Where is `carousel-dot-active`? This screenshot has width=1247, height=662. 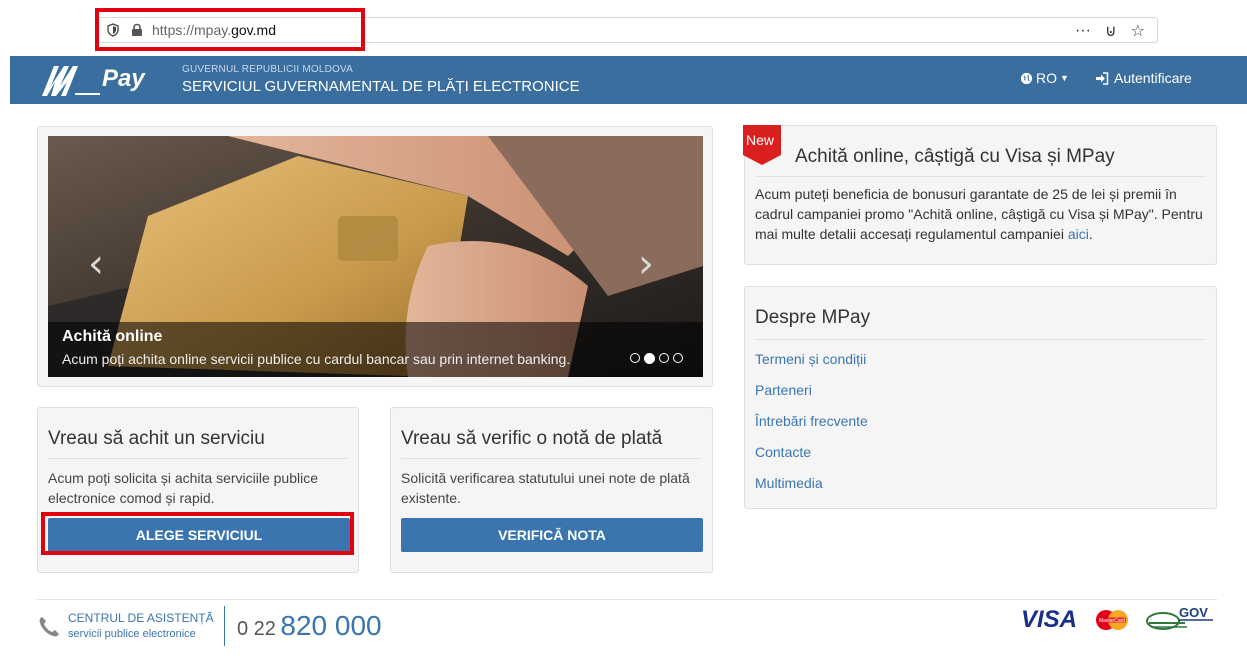 carousel-dot-active is located at coordinates (649, 358).